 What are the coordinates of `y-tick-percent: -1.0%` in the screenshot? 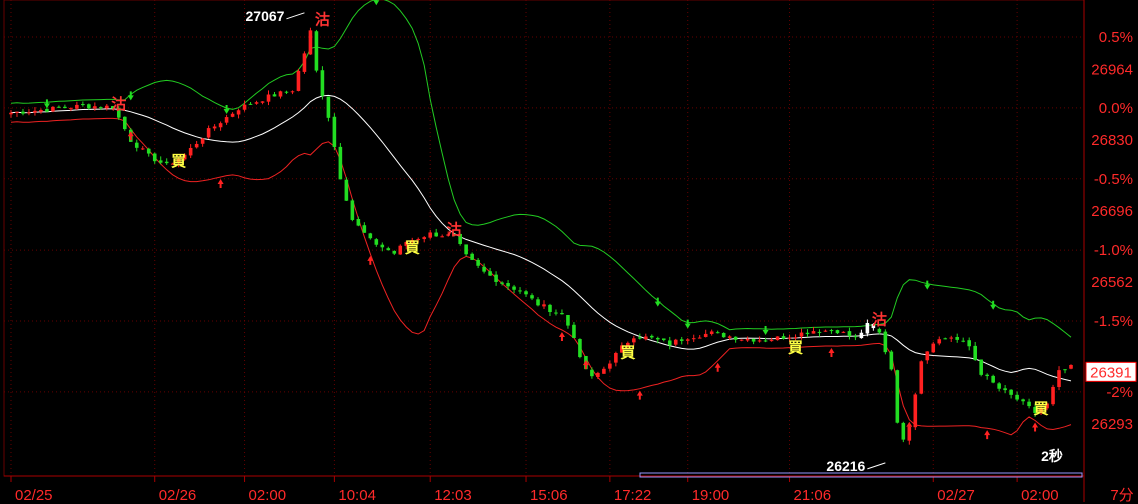 It's located at (1113, 250).